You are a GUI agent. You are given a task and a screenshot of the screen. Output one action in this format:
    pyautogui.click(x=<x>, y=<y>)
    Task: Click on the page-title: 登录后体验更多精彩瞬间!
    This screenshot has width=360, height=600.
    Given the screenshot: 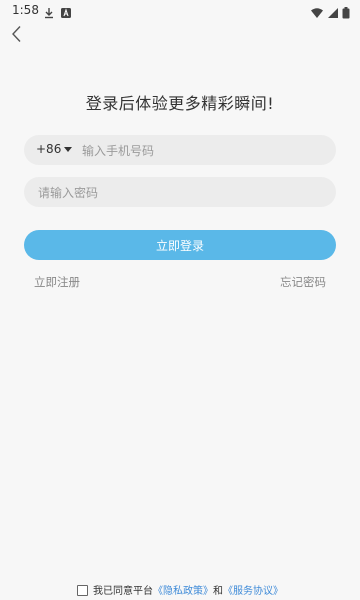 What is the action you would take?
    pyautogui.click(x=180, y=103)
    